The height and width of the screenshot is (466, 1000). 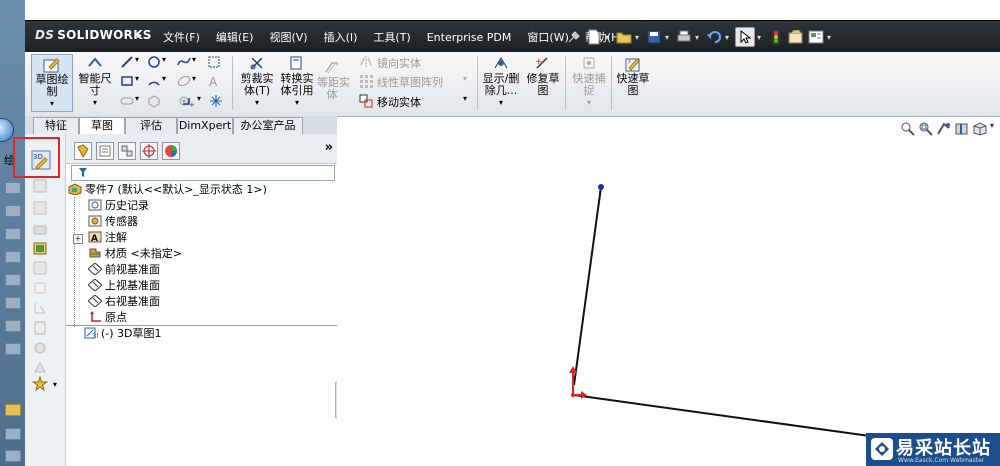 What do you see at coordinates (151, 125) in the screenshot?
I see `tab-evaluate: 评估` at bounding box center [151, 125].